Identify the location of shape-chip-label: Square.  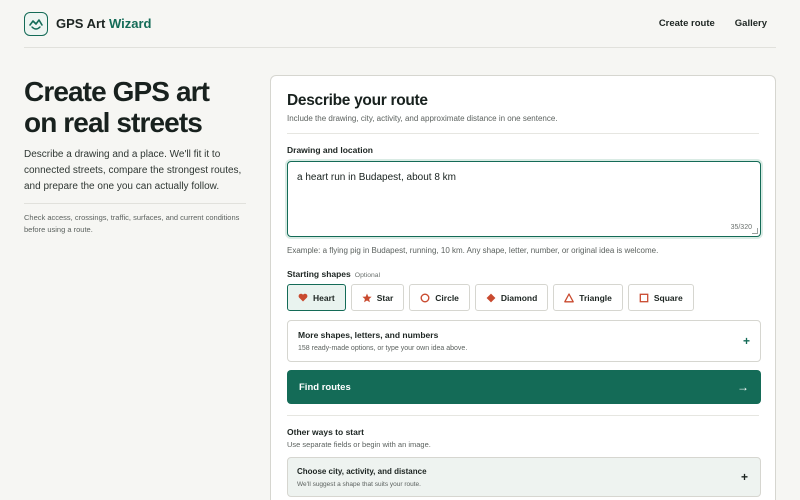
(668, 297).